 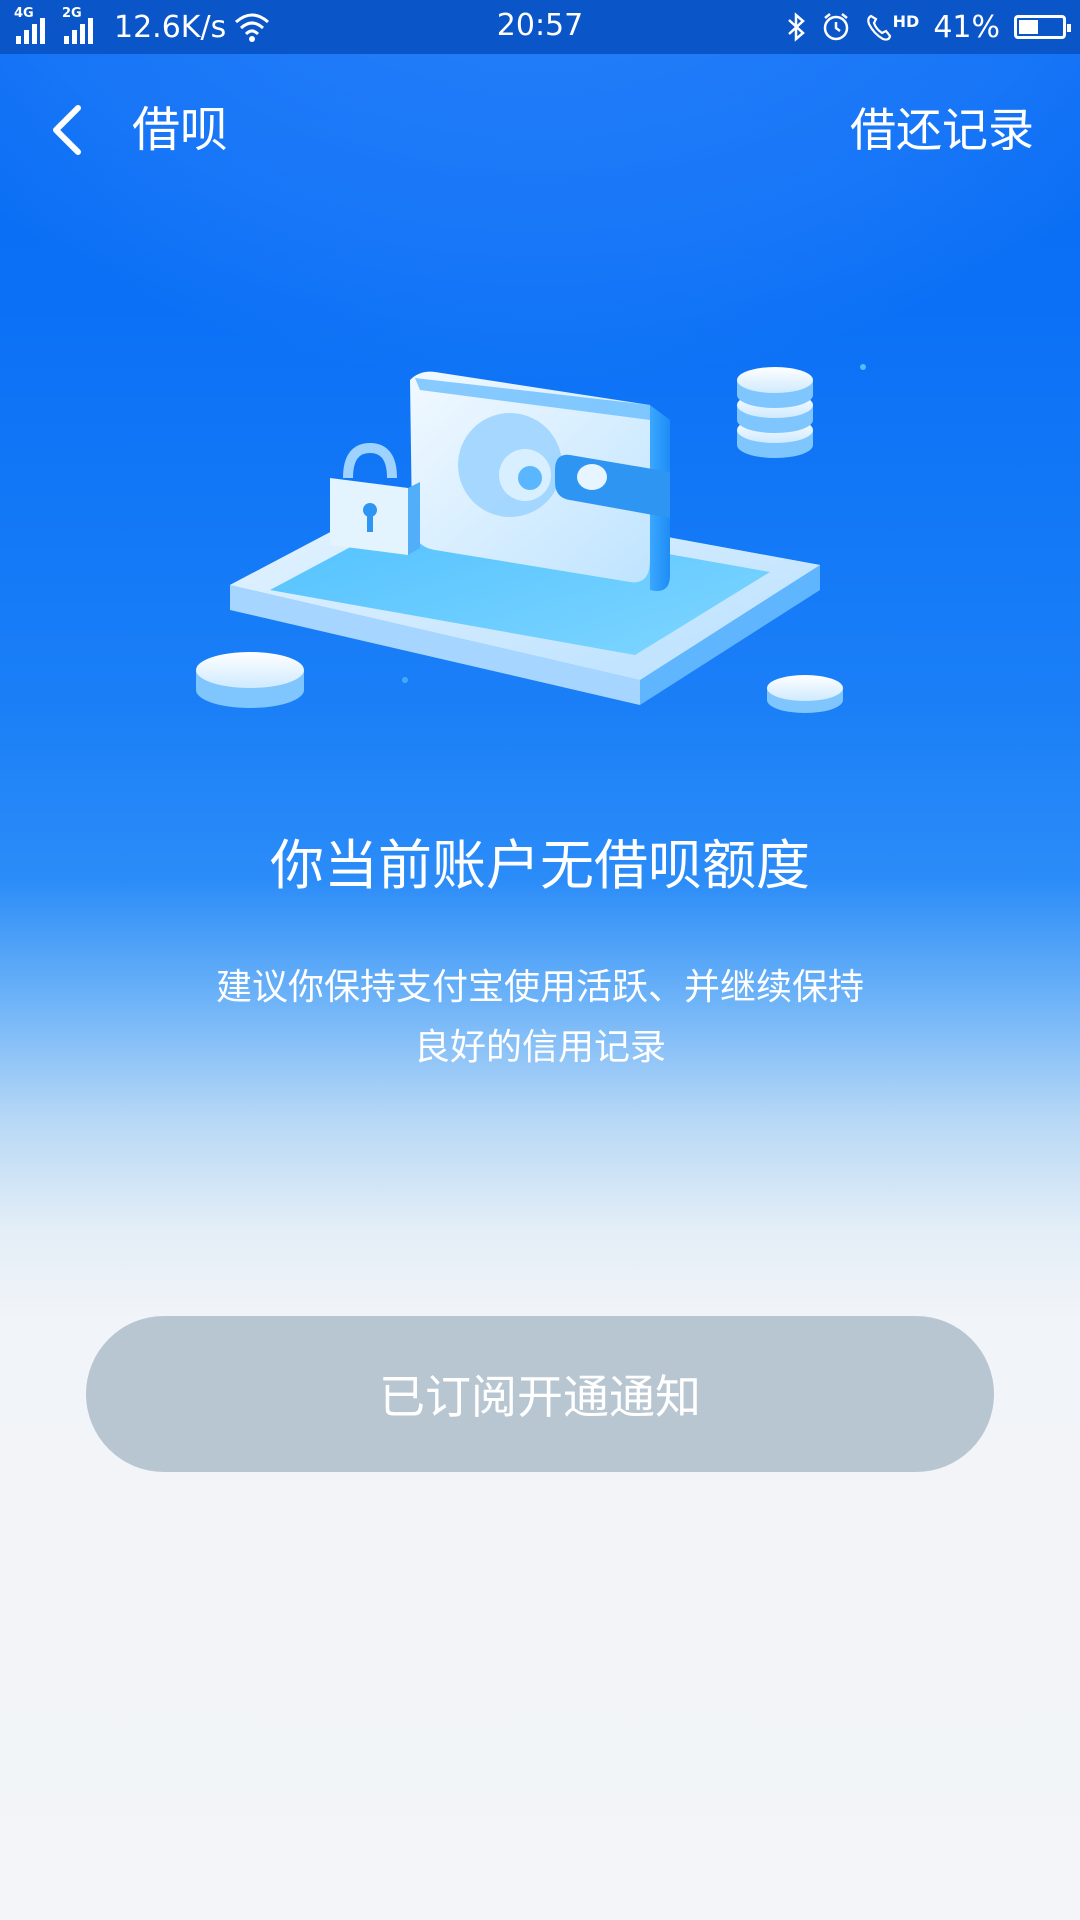 What do you see at coordinates (540, 865) in the screenshot?
I see `no-credit-headline: 你当前账户无借呗额度` at bounding box center [540, 865].